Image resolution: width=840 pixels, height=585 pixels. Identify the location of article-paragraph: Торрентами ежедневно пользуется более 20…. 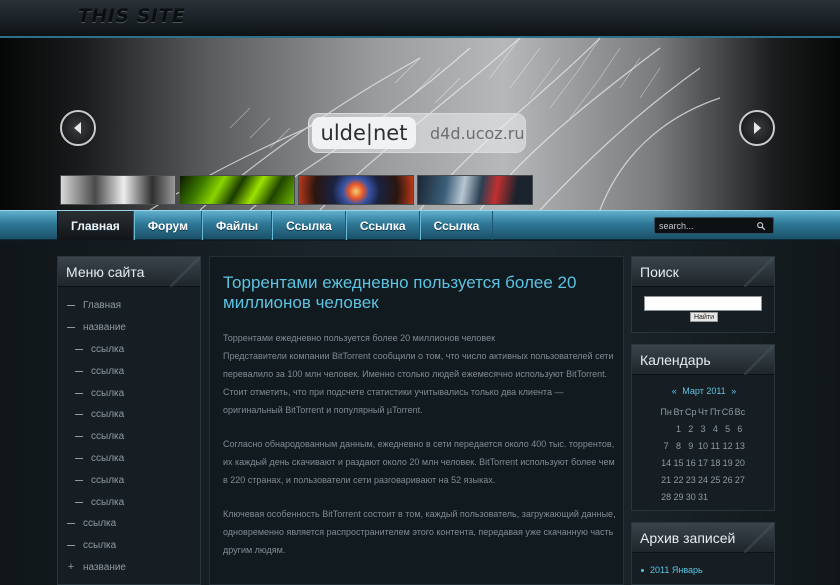
(418, 374).